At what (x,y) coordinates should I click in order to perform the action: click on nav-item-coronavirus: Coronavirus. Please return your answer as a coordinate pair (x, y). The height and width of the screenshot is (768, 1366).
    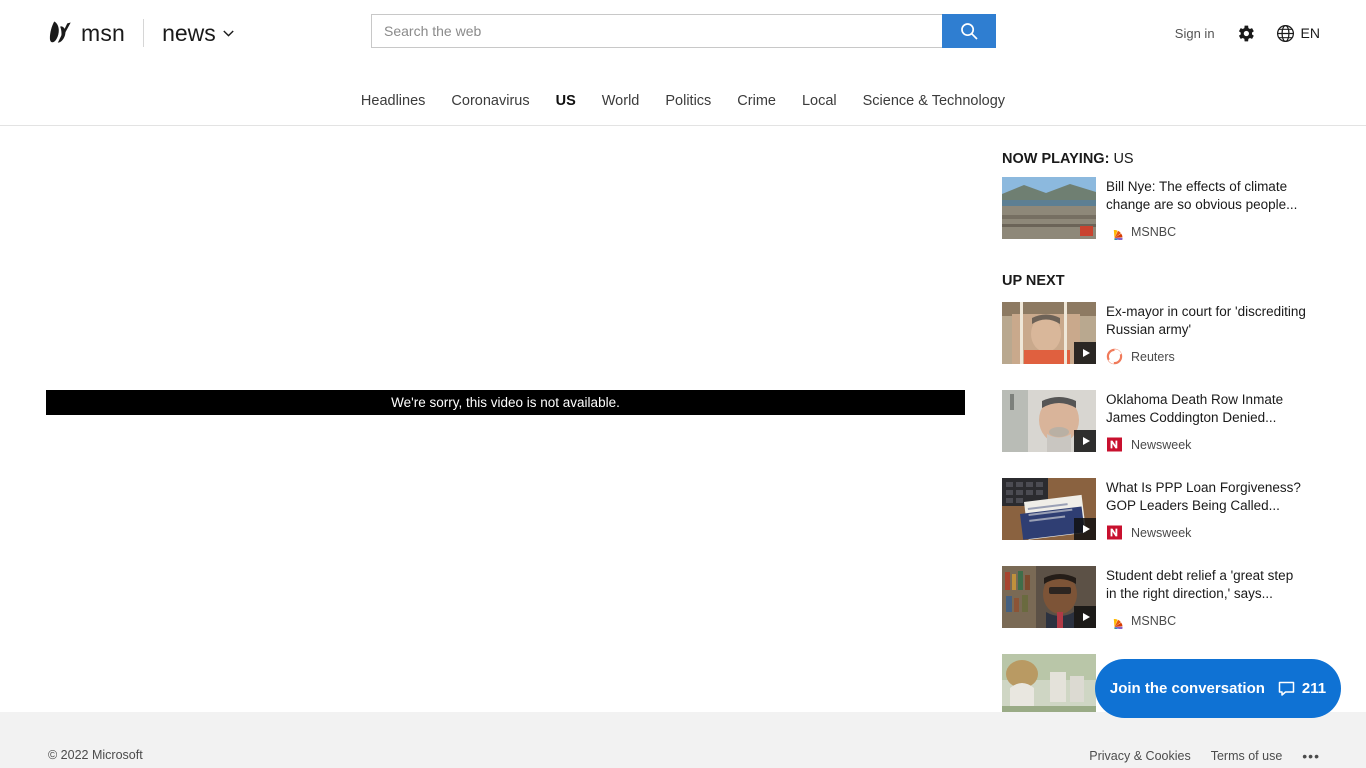
    Looking at the image, I should click on (490, 101).